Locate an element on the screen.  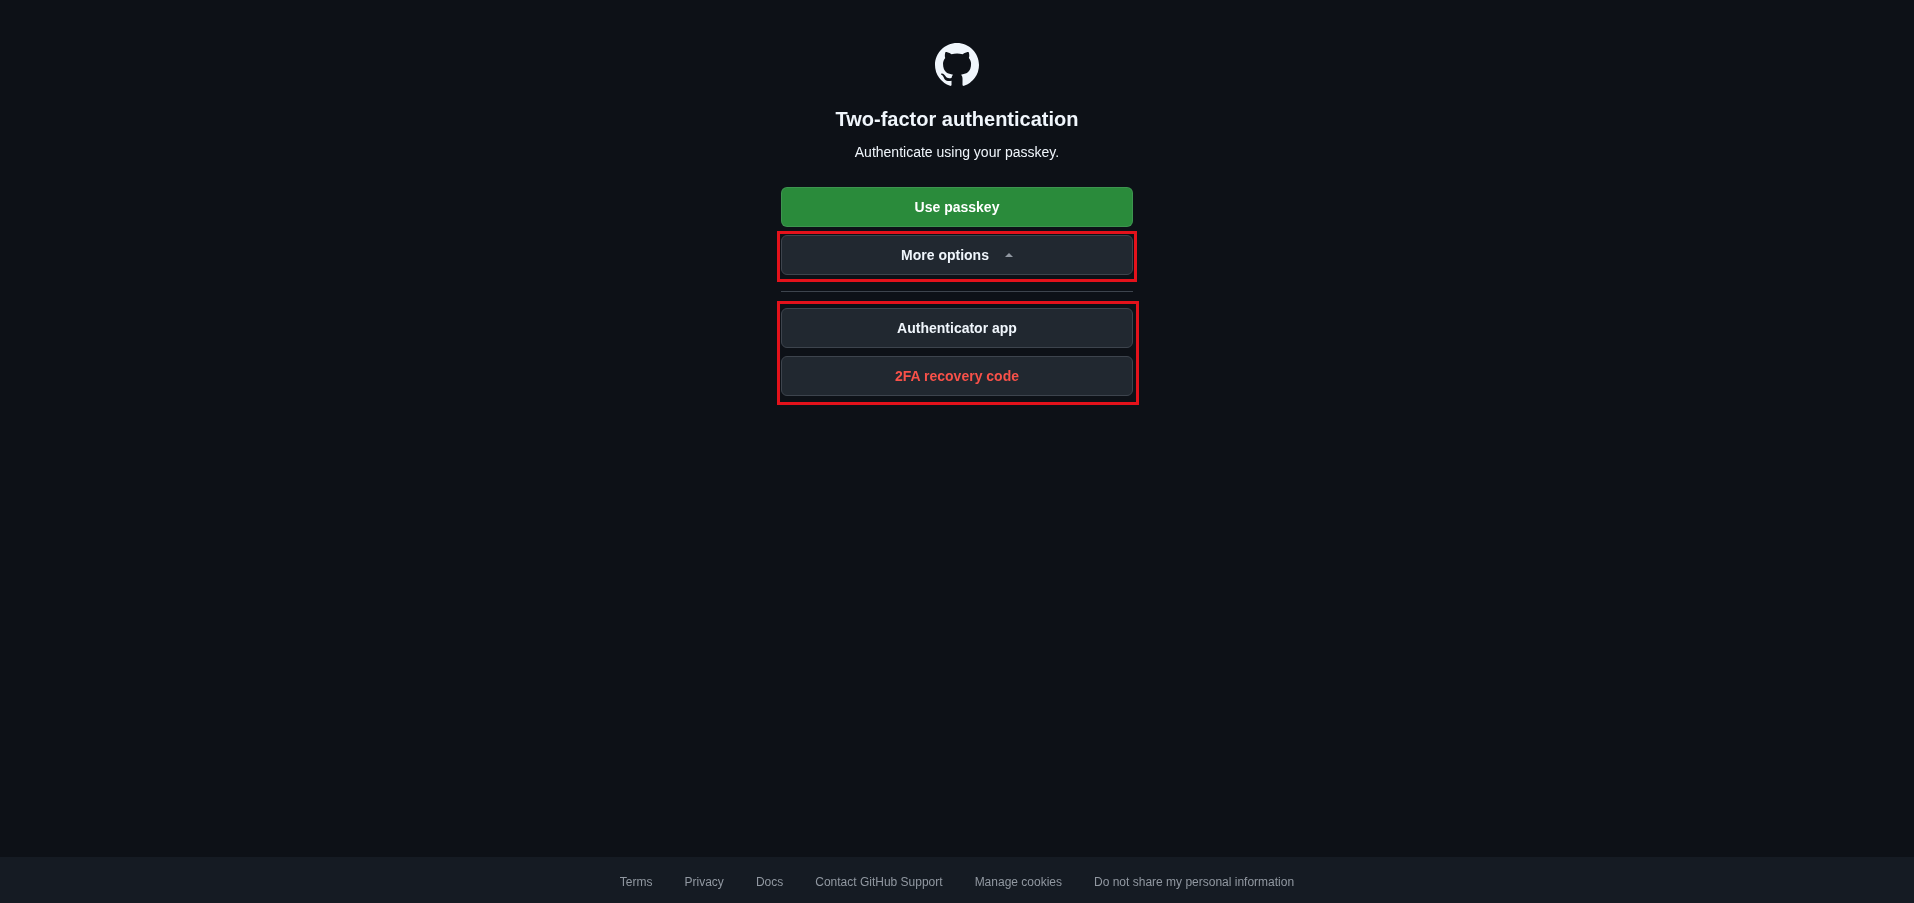
subtitle-text: Authenticate using your passkey. is located at coordinates (957, 152).